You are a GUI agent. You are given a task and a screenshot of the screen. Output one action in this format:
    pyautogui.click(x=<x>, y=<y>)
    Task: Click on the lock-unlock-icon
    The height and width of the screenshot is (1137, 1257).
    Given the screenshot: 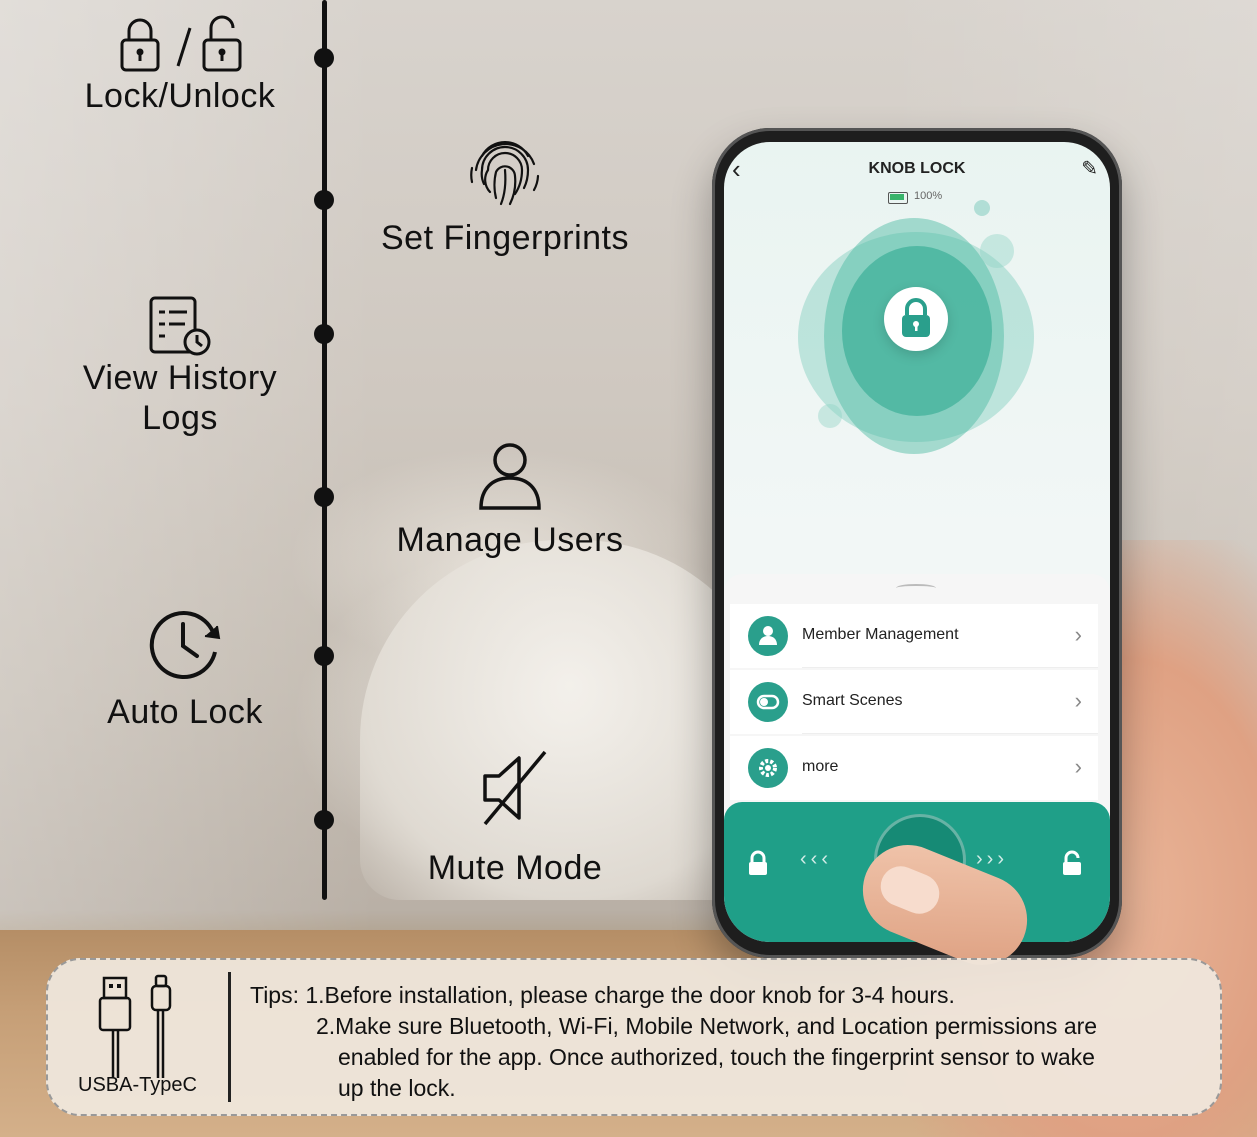 What is the action you would take?
    pyautogui.click(x=181, y=43)
    